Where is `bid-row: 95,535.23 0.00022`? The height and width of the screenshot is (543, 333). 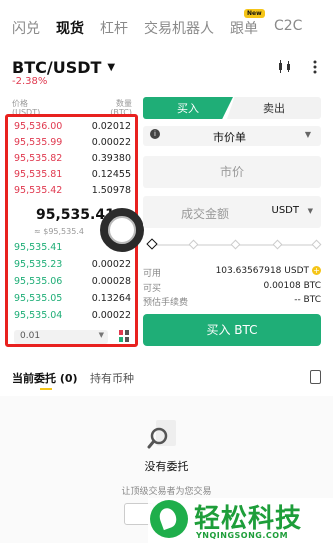 bid-row: 95,535.23 0.00022 is located at coordinates (72, 267).